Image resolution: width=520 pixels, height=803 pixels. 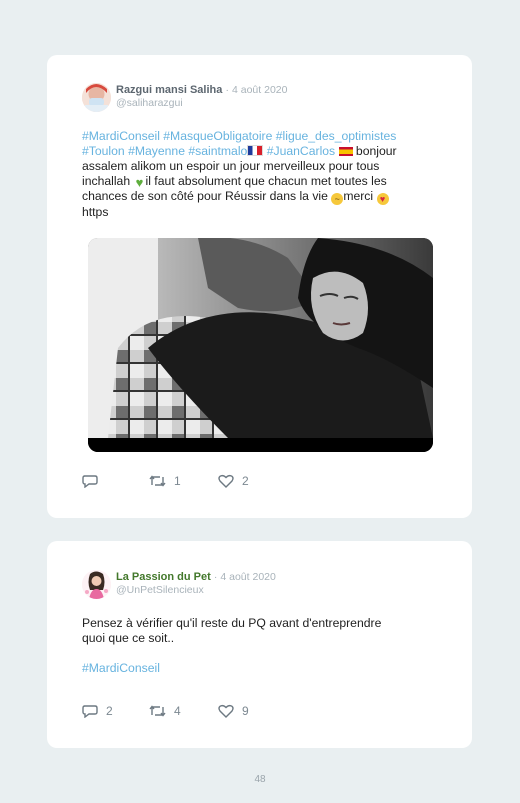 I want to click on retweet-button: 1, so click(x=165, y=480).